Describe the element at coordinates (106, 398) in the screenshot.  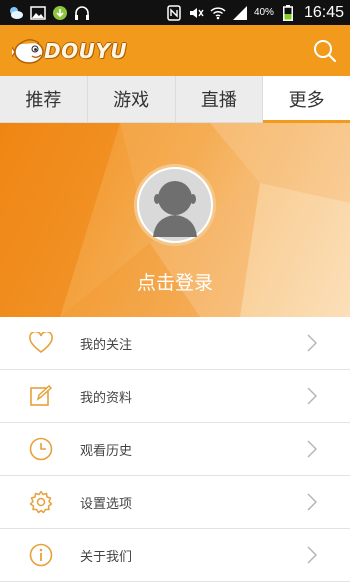
I see `menu-label: 我的资料` at that location.